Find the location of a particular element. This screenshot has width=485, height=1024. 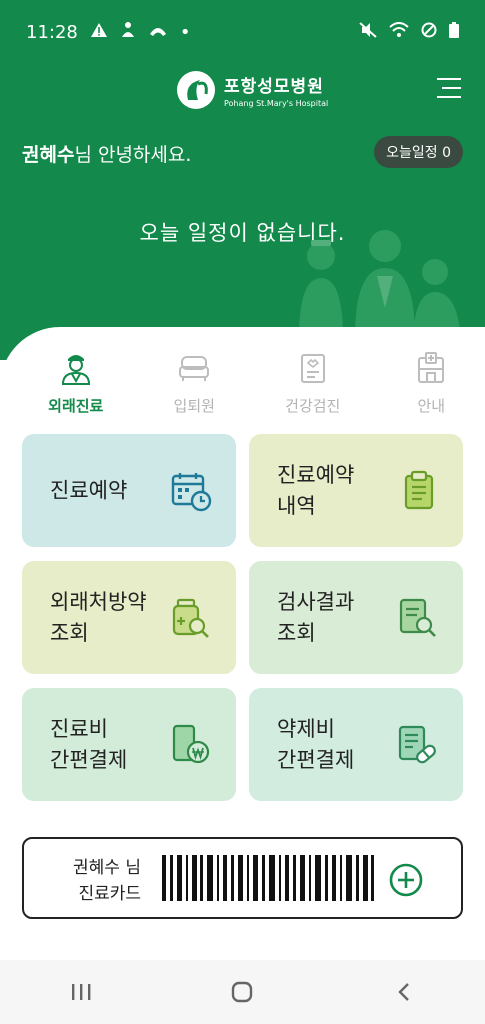

card-user-name: 권혜수 님 is located at coordinates (107, 868).